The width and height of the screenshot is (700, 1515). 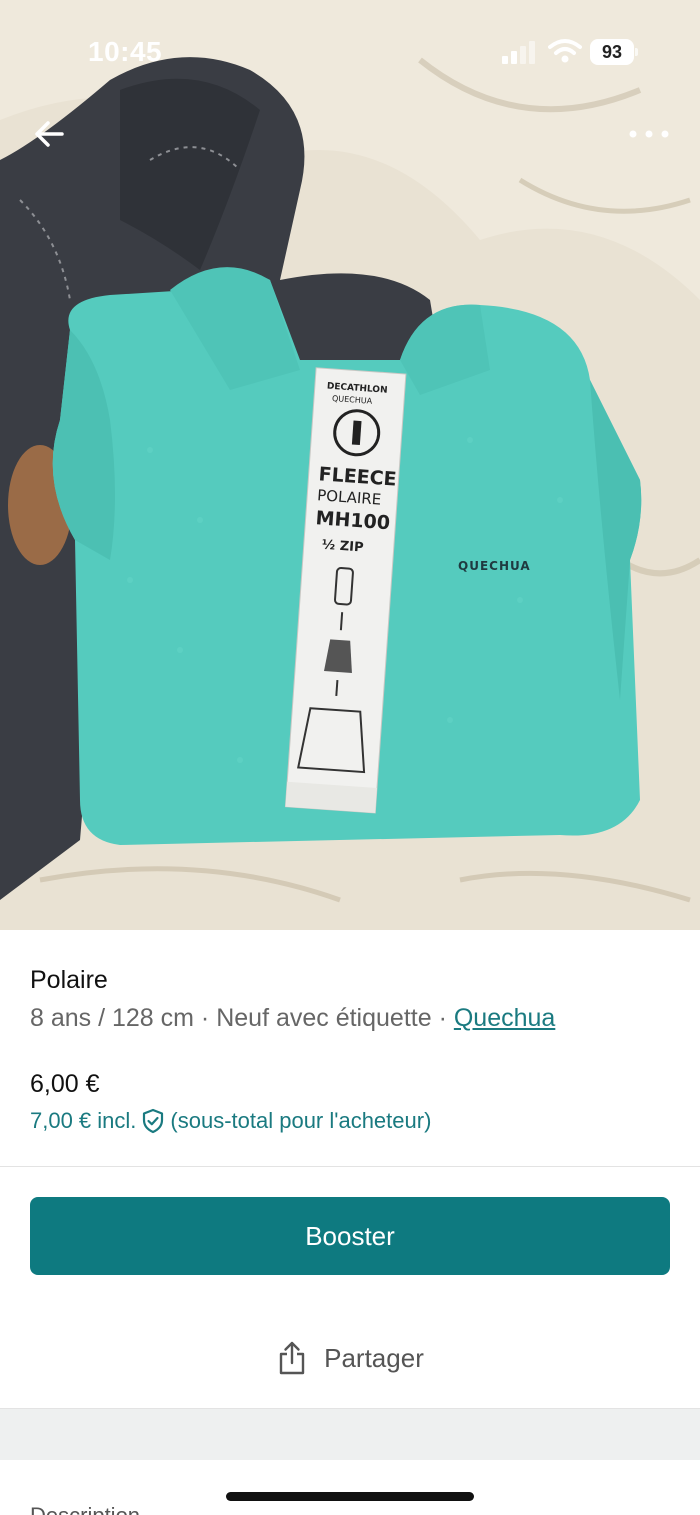 I want to click on more-options-icon, so click(x=649, y=134).